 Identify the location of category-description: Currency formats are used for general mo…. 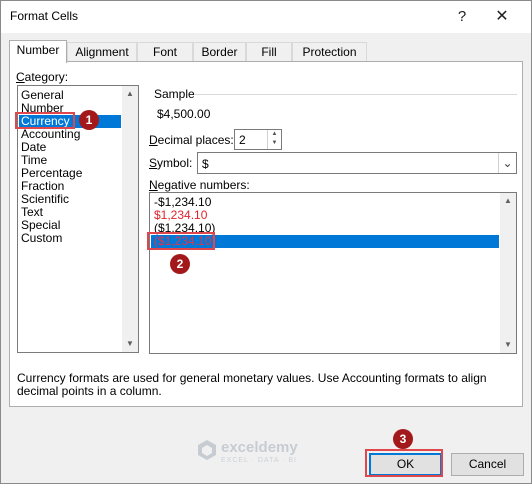
(252, 384).